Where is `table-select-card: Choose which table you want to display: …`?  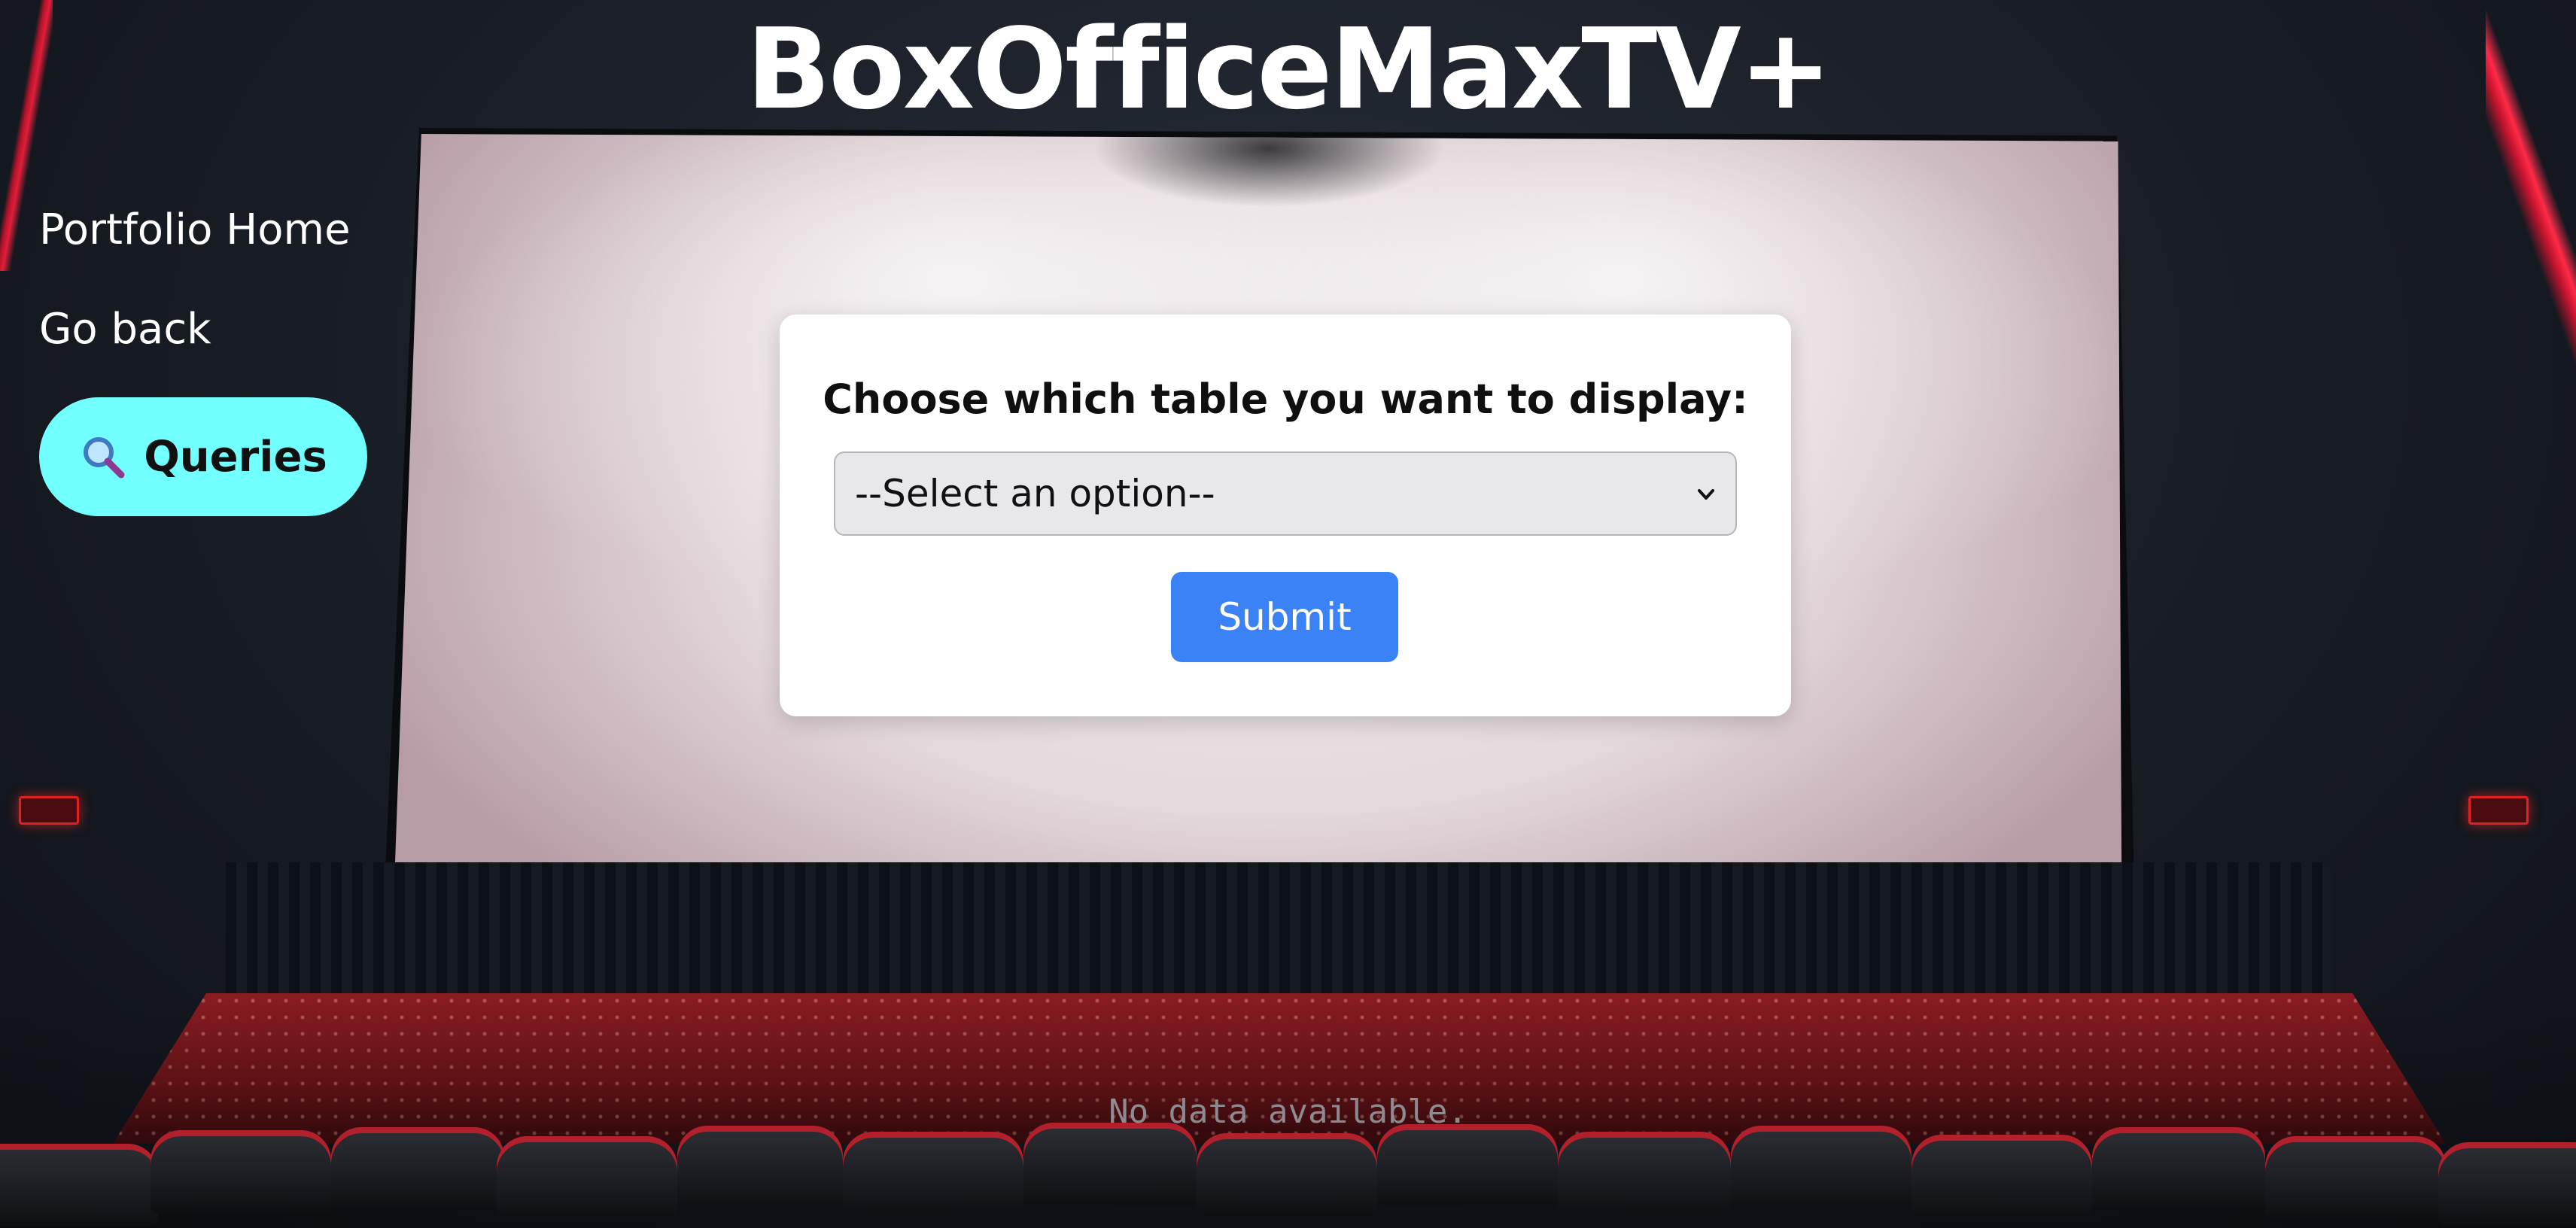 table-select-card: Choose which table you want to display: … is located at coordinates (1285, 515).